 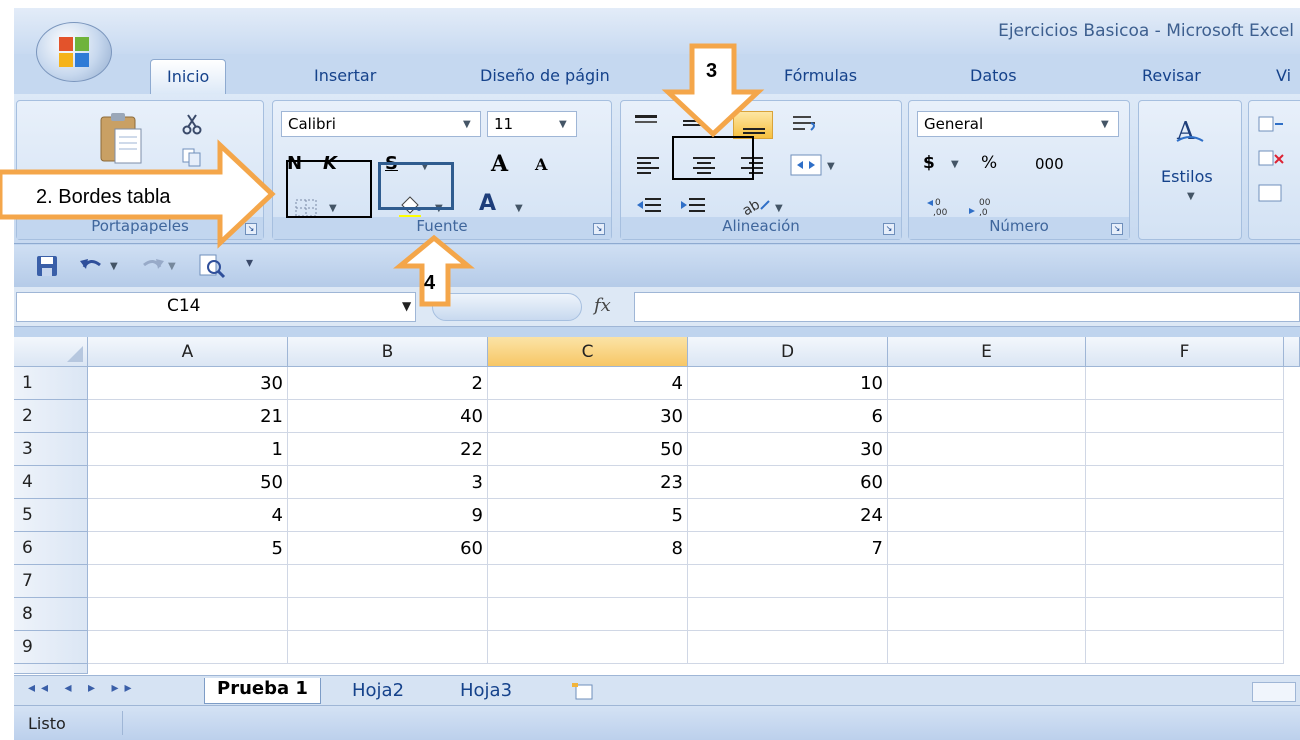 I want to click on tab-inicio: Inicio, so click(x=188, y=77).